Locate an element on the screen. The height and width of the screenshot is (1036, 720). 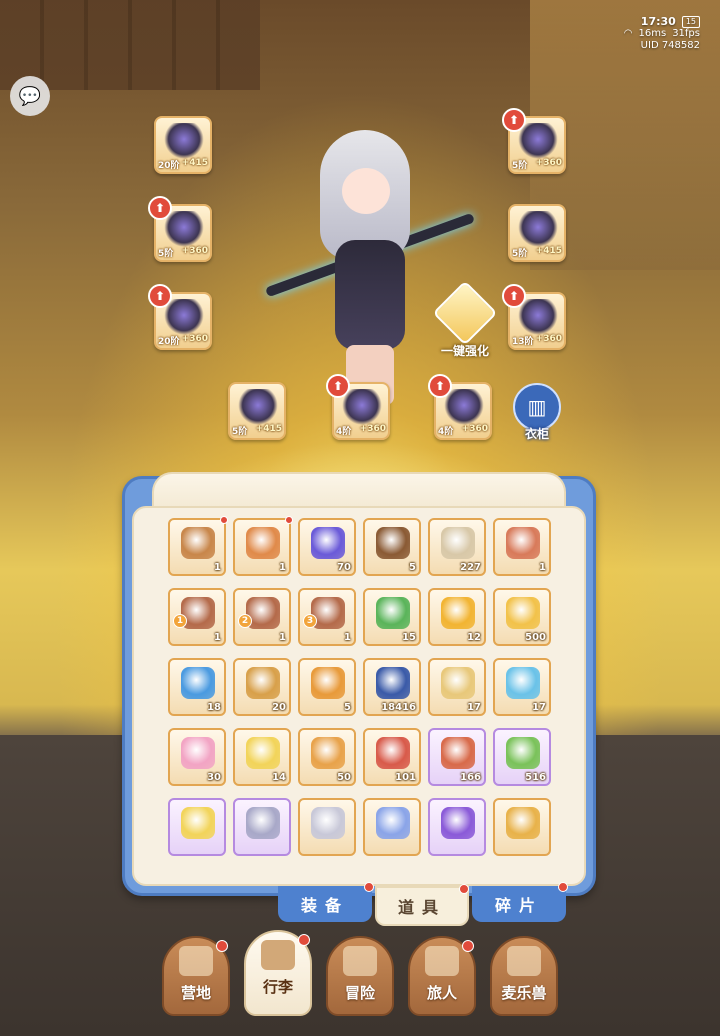
item-quantity: 12 is located at coordinates (474, 637).